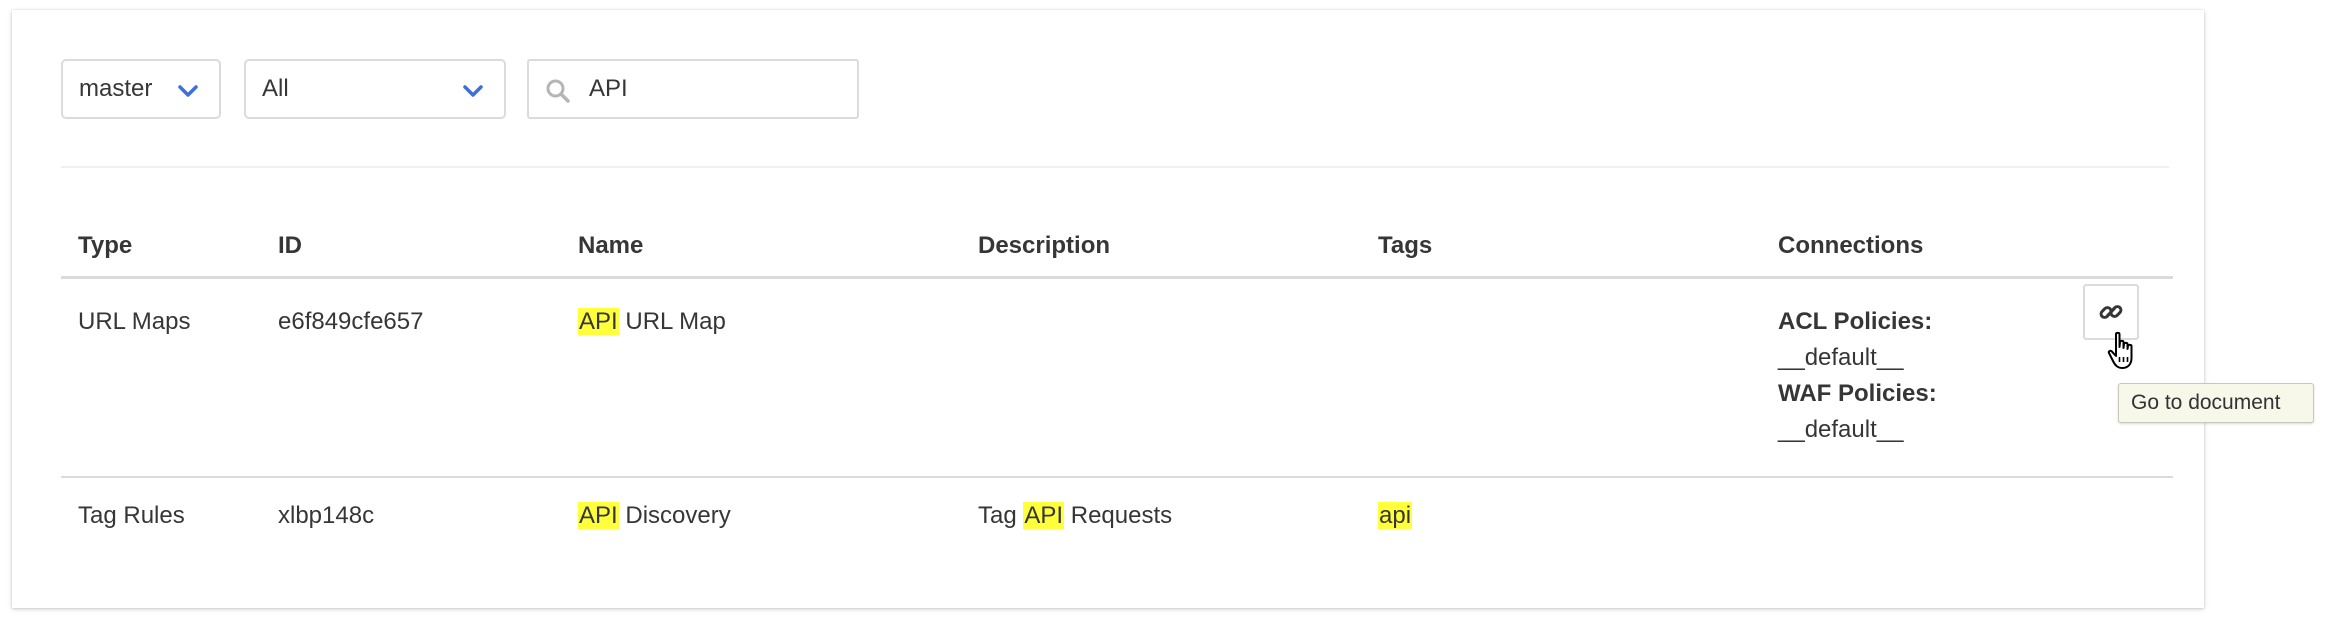 Image resolution: width=2328 pixels, height=620 pixels. What do you see at coordinates (1841, 429) in the screenshot?
I see `connection-value-waf: __default__` at bounding box center [1841, 429].